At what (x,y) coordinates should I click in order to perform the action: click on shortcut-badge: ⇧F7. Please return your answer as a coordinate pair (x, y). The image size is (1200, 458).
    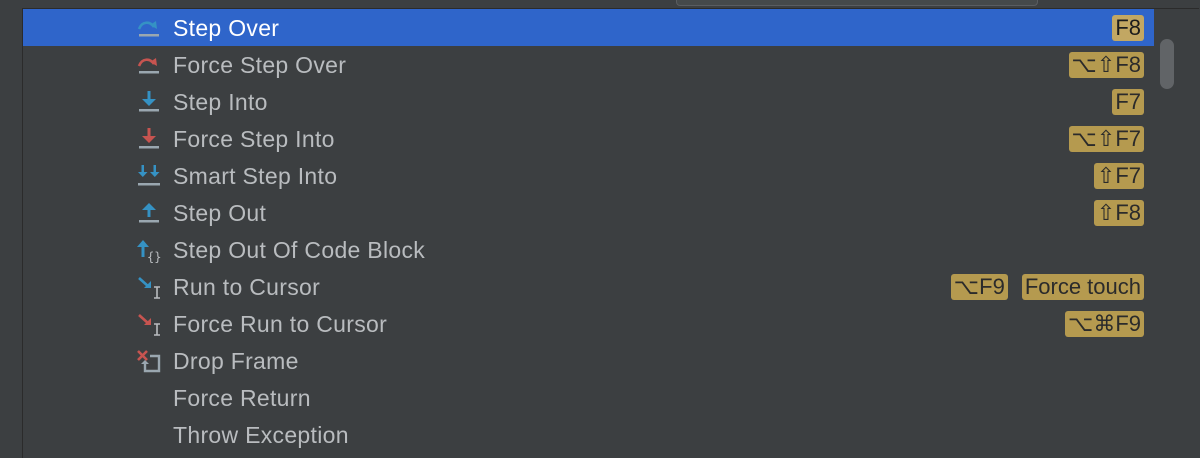
    Looking at the image, I should click on (1118, 176).